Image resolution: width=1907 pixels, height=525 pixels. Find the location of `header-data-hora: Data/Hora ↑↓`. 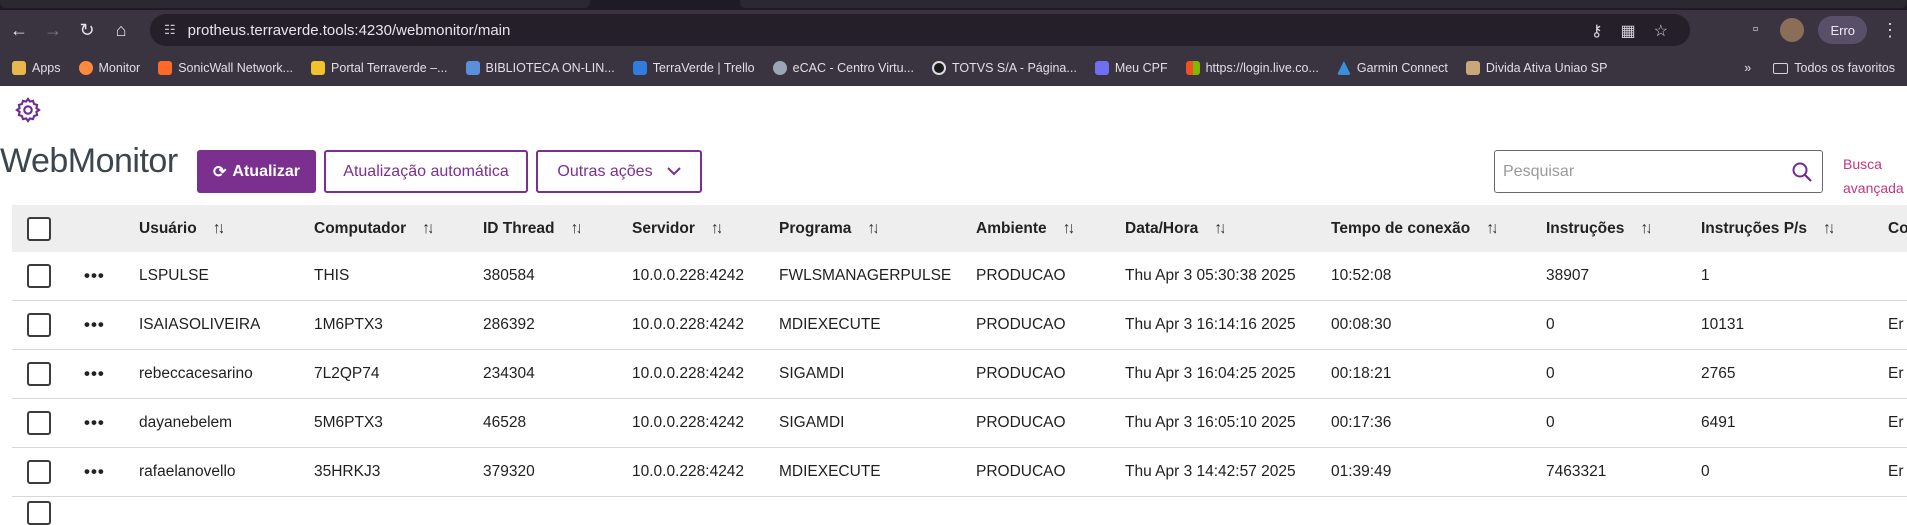

header-data-hora: Data/Hora ↑↓ is located at coordinates (1174, 228).